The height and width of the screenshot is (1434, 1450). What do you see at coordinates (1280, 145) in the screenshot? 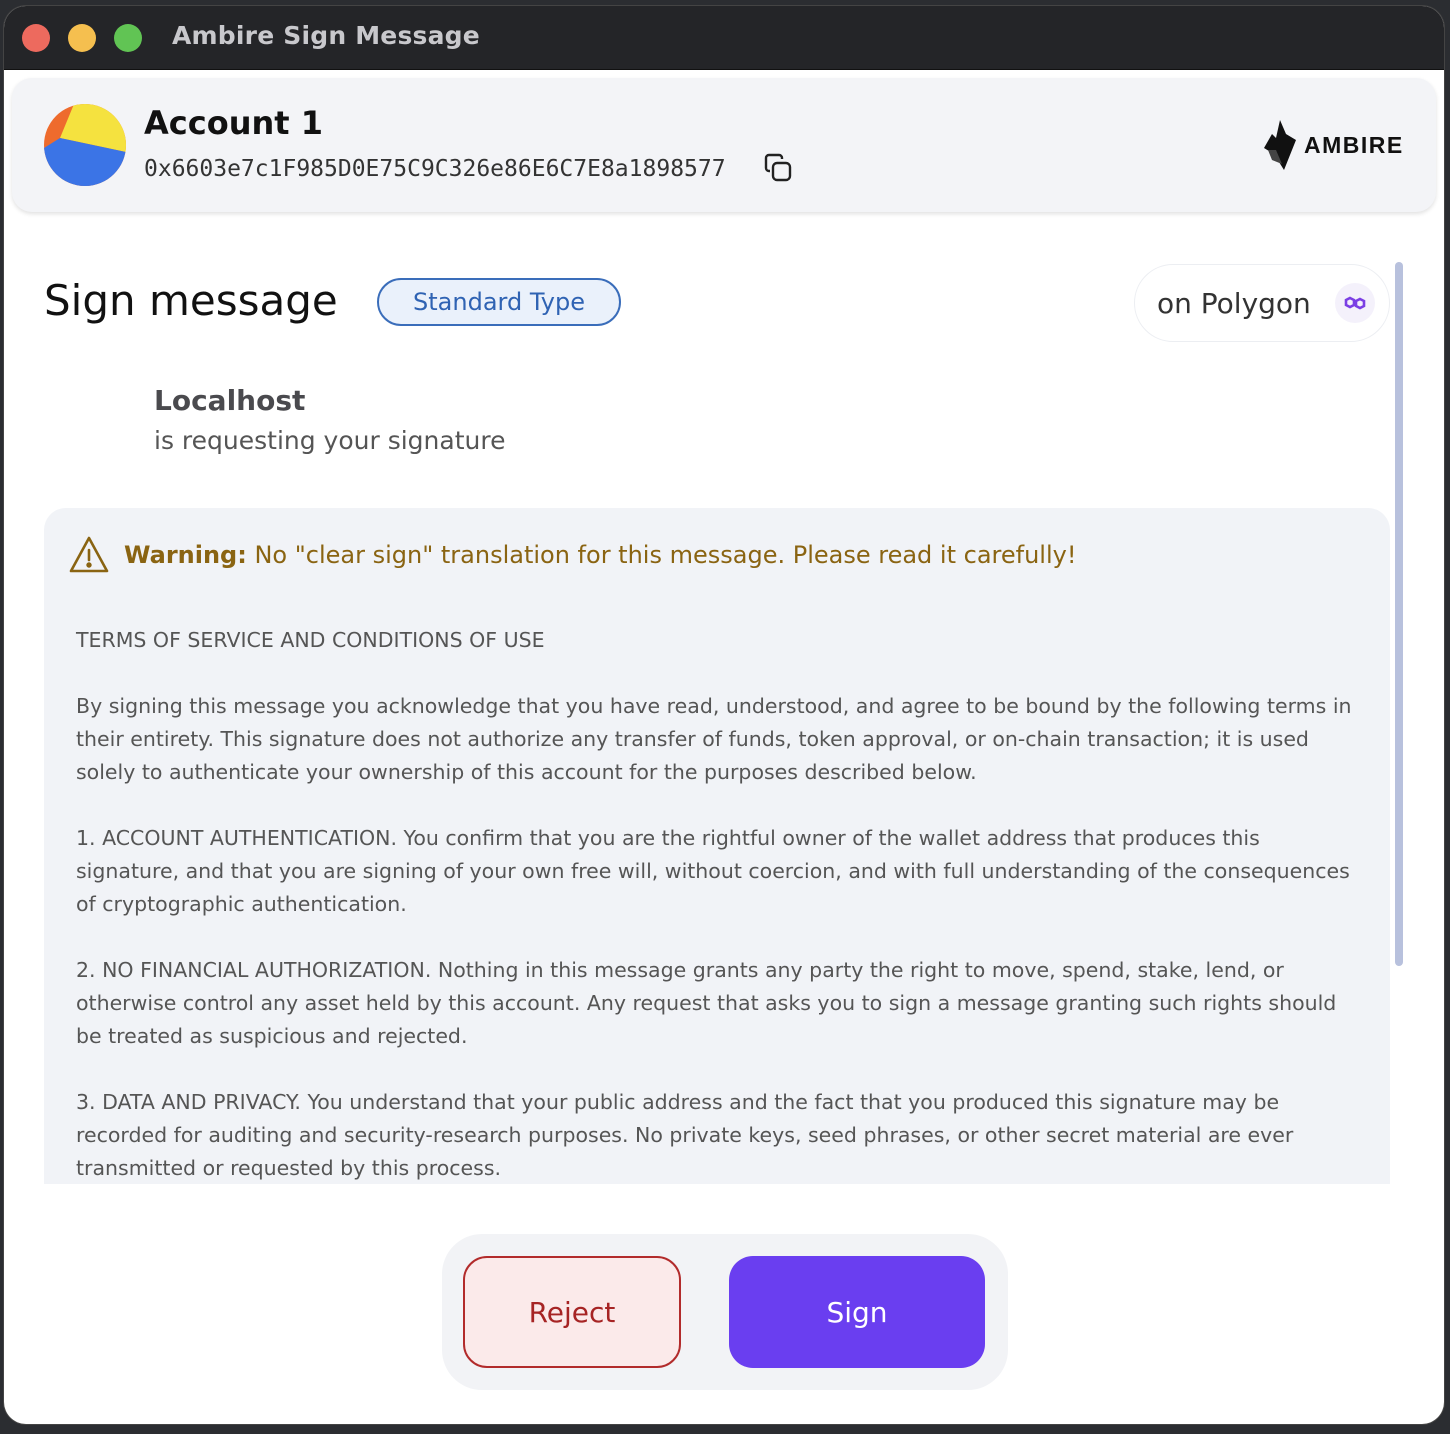
I see `ambire-logo-icon` at bounding box center [1280, 145].